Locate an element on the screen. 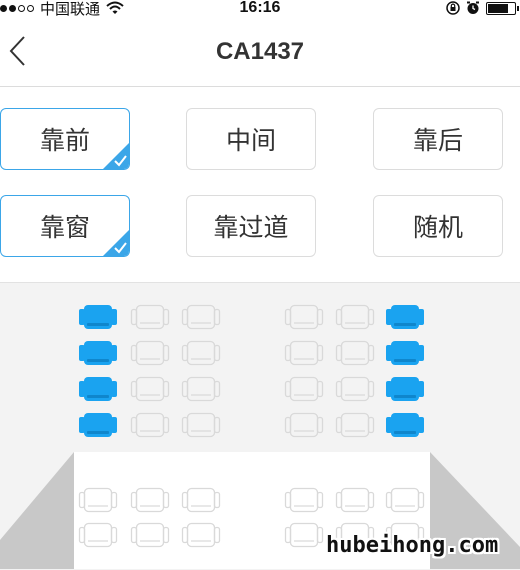  option-rear-button: 靠后 is located at coordinates (438, 139).